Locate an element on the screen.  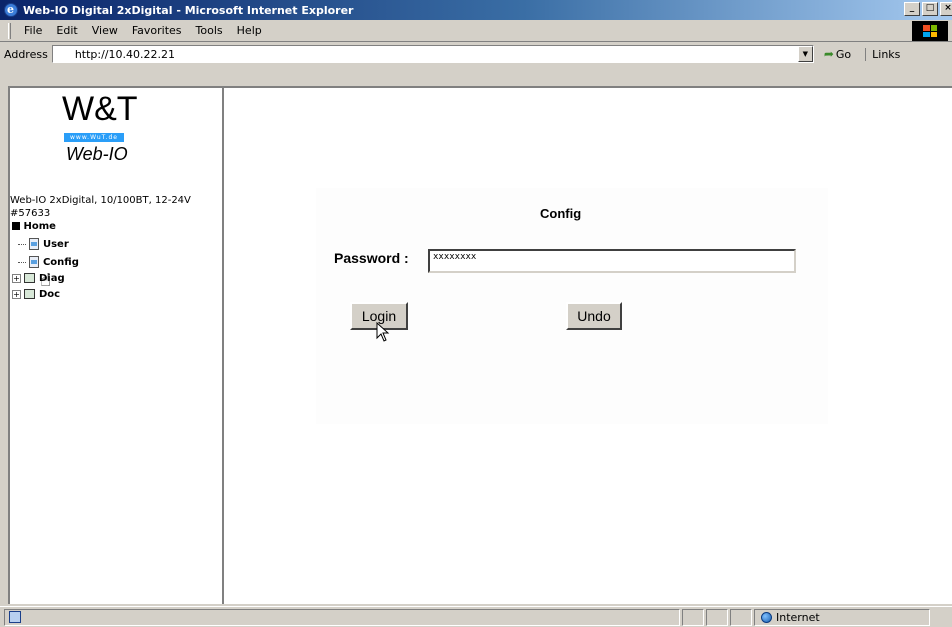
menu-help: Help is located at coordinates (249, 30).